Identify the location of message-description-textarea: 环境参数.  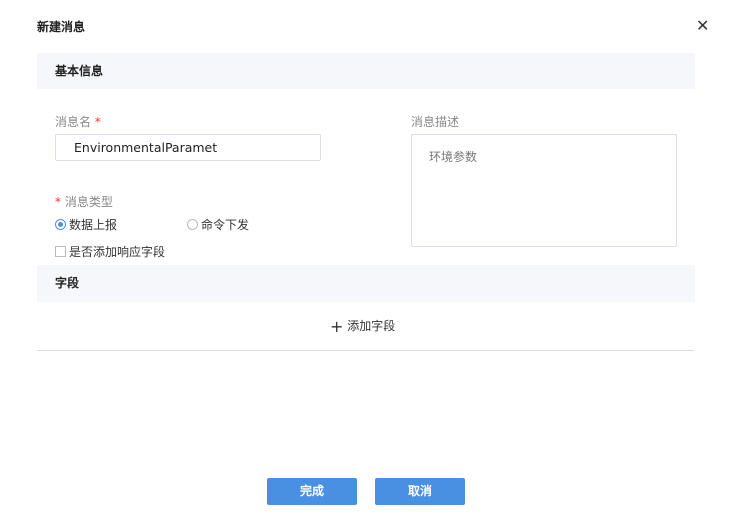
(544, 190).